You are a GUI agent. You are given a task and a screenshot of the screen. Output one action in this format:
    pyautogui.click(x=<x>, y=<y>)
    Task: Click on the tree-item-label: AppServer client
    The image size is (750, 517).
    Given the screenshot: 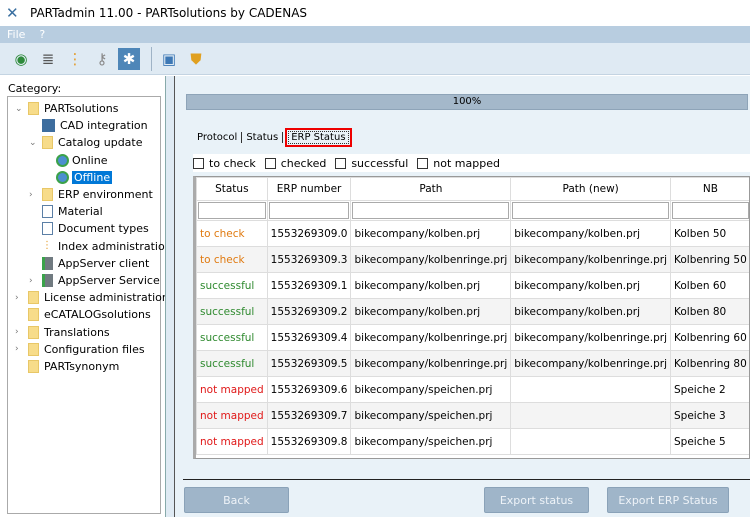 What is the action you would take?
    pyautogui.click(x=104, y=263)
    